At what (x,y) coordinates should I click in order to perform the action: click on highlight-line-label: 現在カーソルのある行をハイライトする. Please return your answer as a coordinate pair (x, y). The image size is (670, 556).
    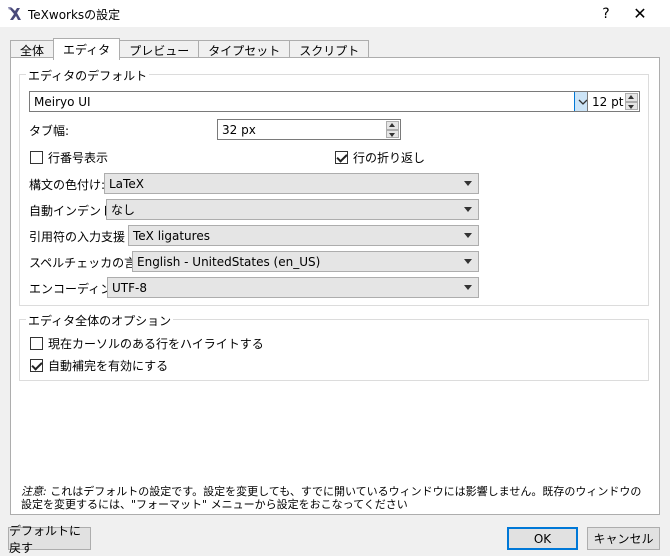
    Looking at the image, I should click on (156, 344).